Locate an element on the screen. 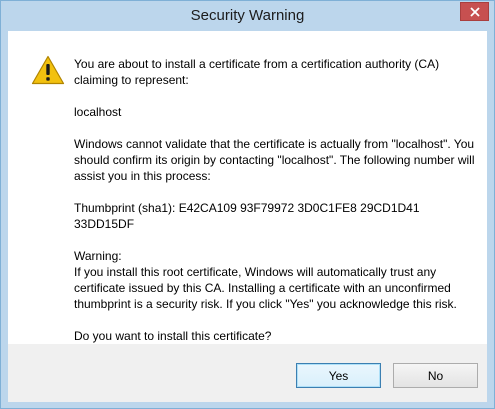 Image resolution: width=495 pixels, height=409 pixels. dialog-title: Security Warning is located at coordinates (247, 15).